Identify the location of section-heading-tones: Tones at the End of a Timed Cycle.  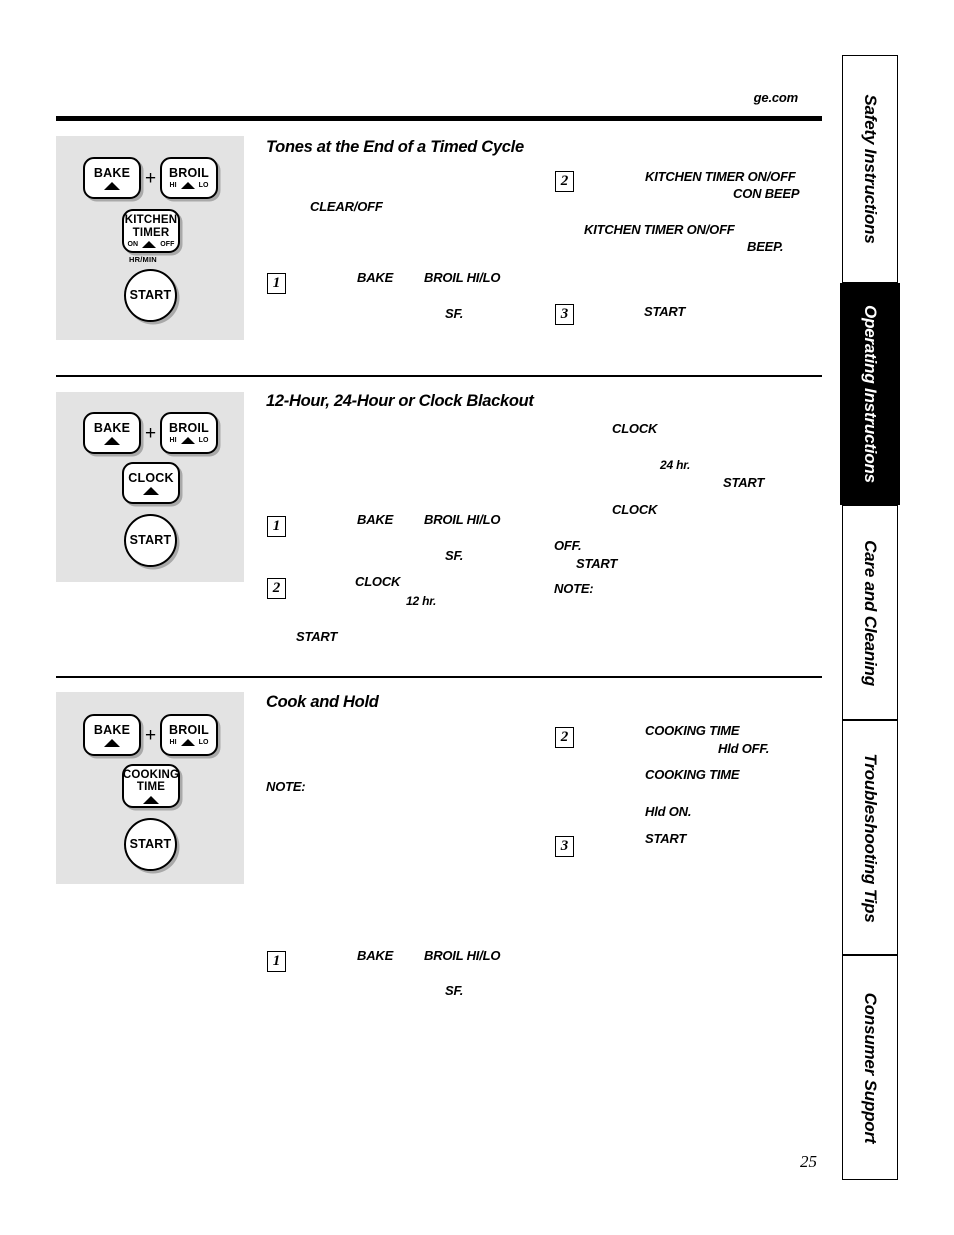
(395, 147).